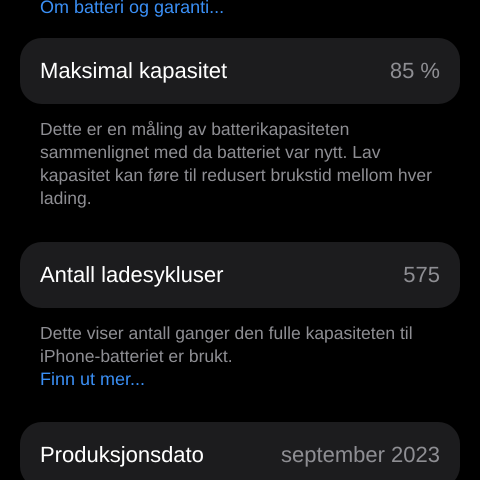 This screenshot has height=480, width=480. I want to click on row-value: 85 %, so click(415, 71).